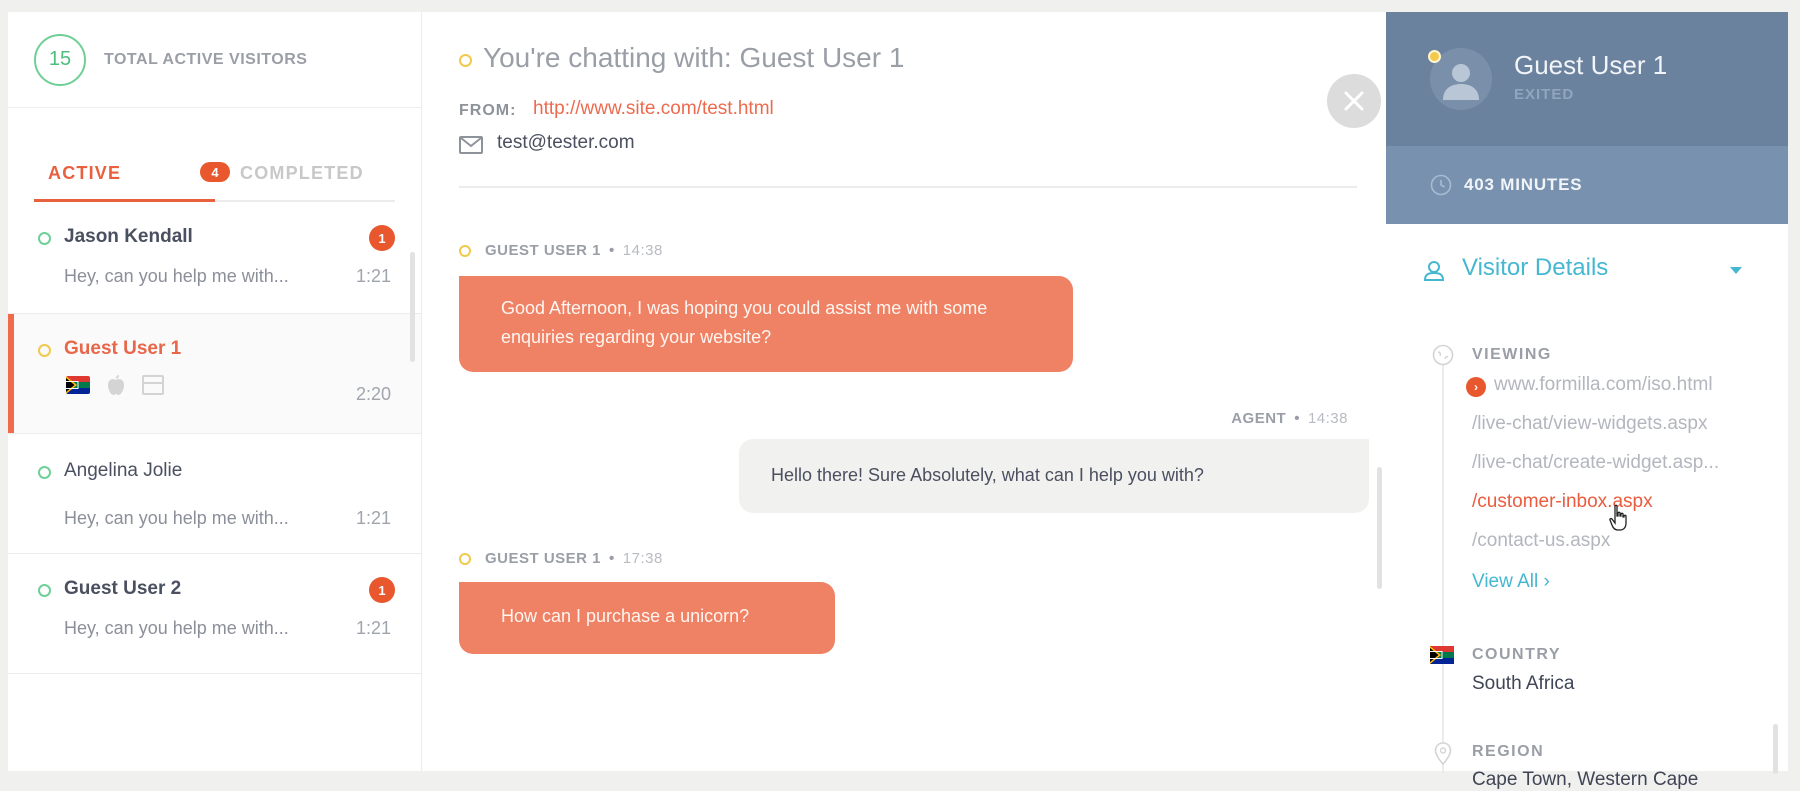 This screenshot has width=1800, height=791. Describe the element at coordinates (1511, 582) in the screenshot. I see `view-all-link: View All ›` at that location.